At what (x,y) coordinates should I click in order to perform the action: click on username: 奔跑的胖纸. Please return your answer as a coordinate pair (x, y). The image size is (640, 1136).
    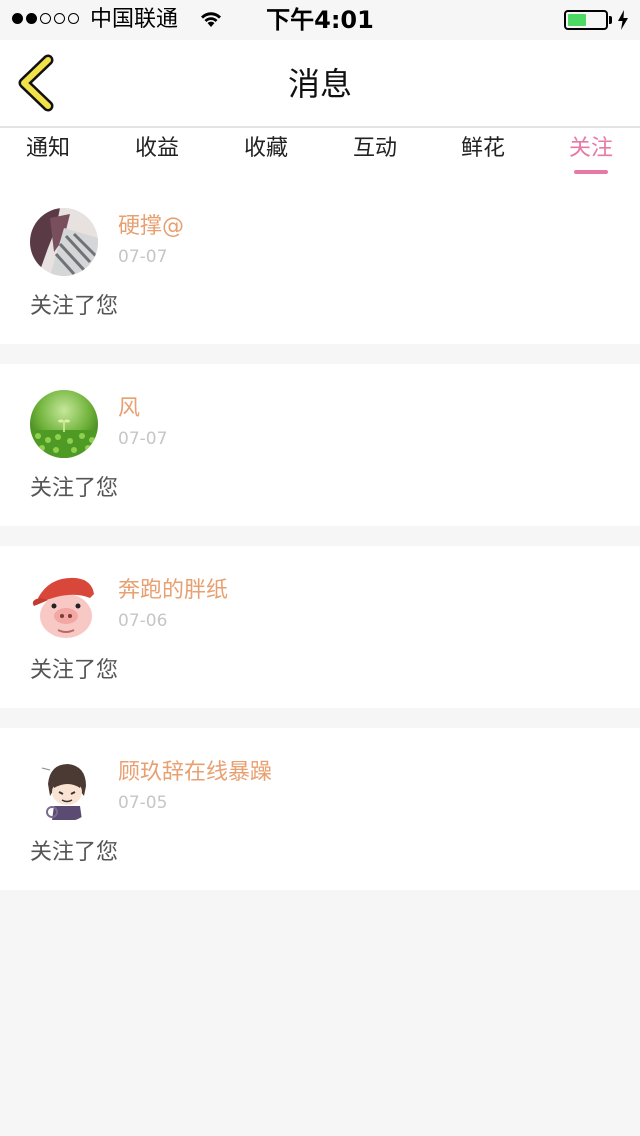
    Looking at the image, I should click on (173, 591).